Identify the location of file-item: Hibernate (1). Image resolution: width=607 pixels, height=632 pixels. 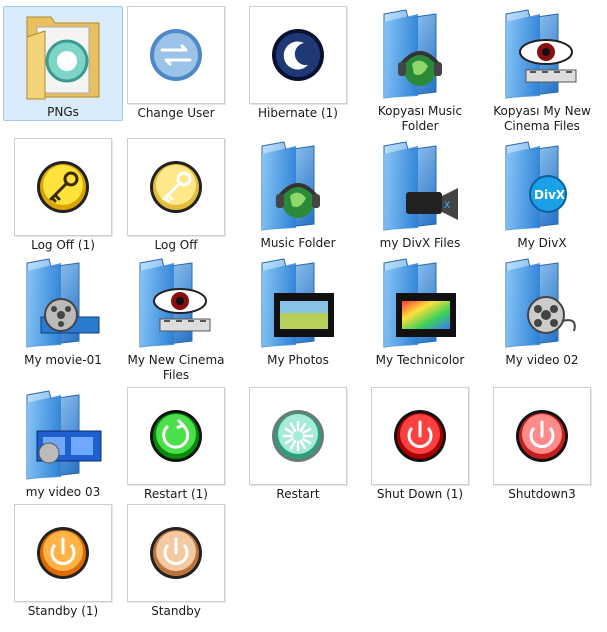
(298, 63).